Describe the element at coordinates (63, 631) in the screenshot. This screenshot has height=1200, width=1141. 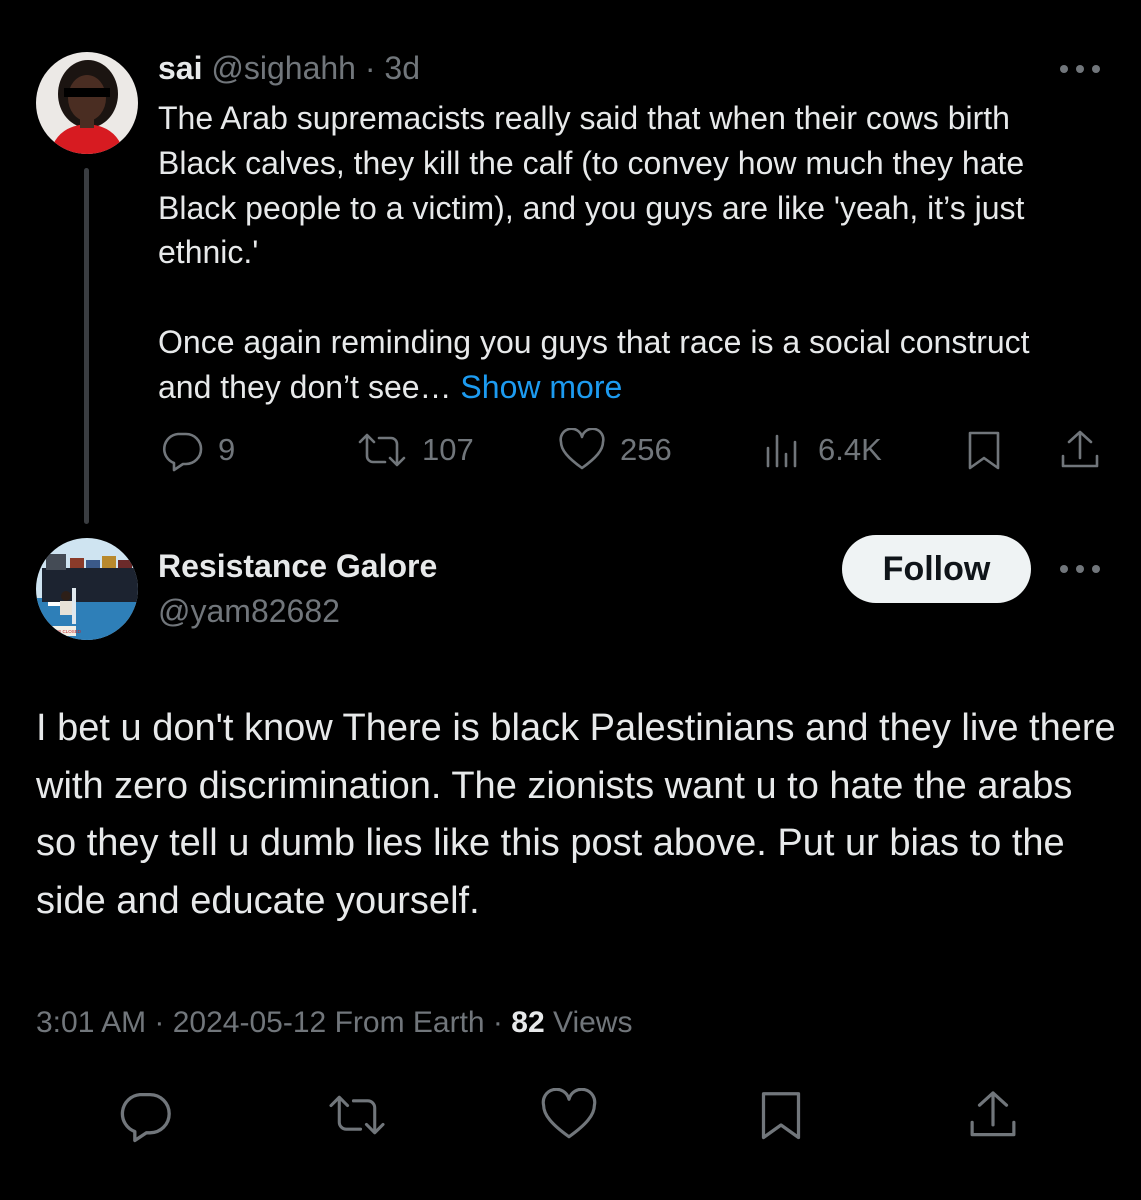
I see `avatar-sign-text: POOL'S CLOSED` at that location.